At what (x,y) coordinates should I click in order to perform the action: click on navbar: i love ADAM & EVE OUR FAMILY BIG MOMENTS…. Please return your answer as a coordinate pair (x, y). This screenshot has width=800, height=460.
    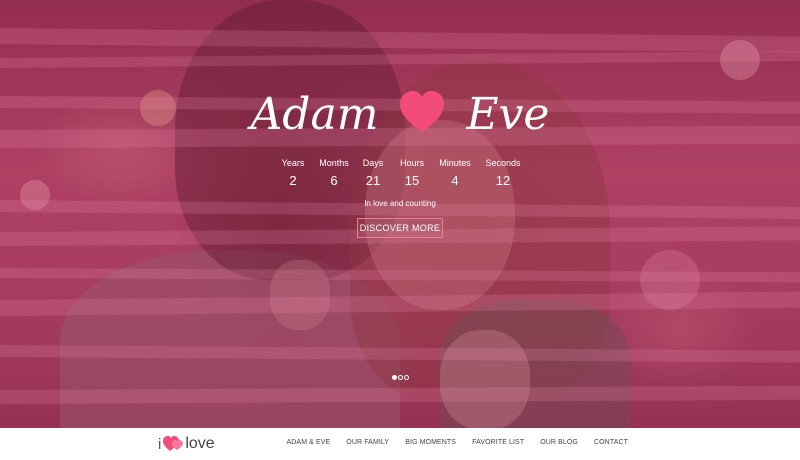
    Looking at the image, I should click on (400, 444).